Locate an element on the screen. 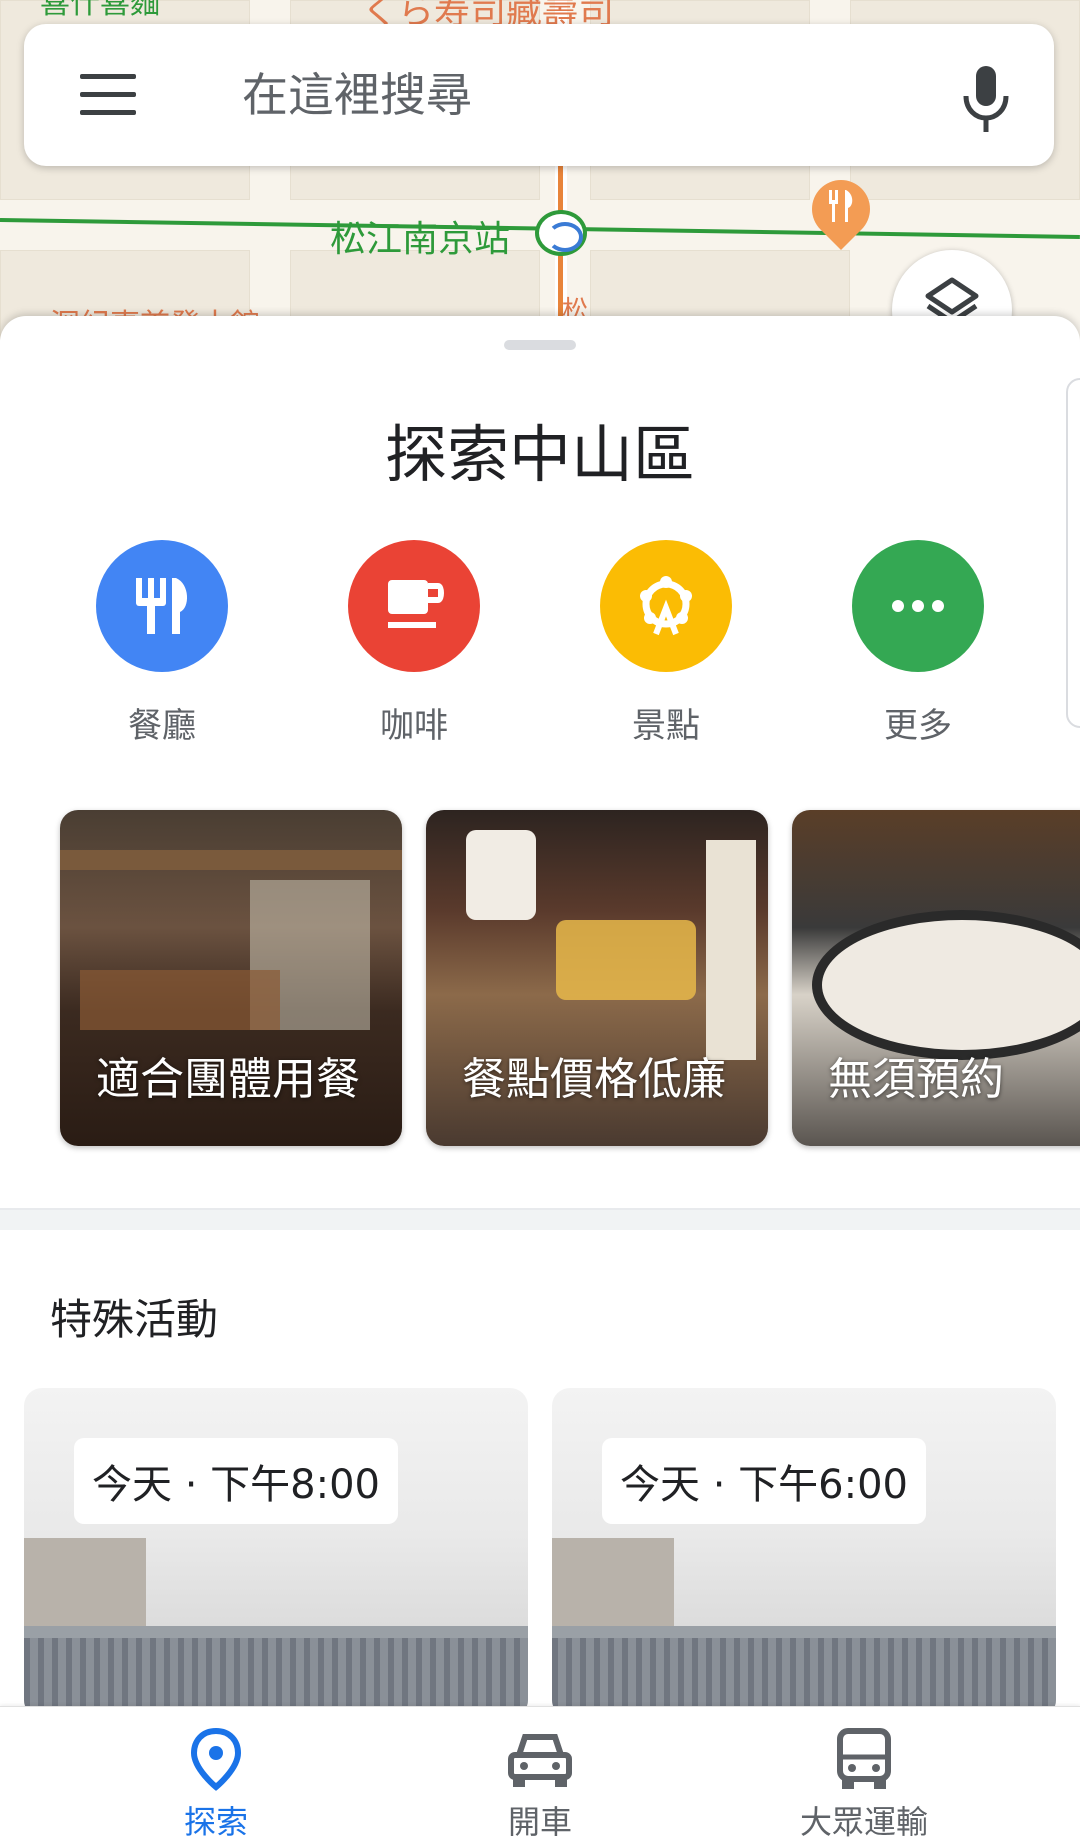 This screenshot has width=1080, height=1844. category-more: 更多 is located at coordinates (918, 643).